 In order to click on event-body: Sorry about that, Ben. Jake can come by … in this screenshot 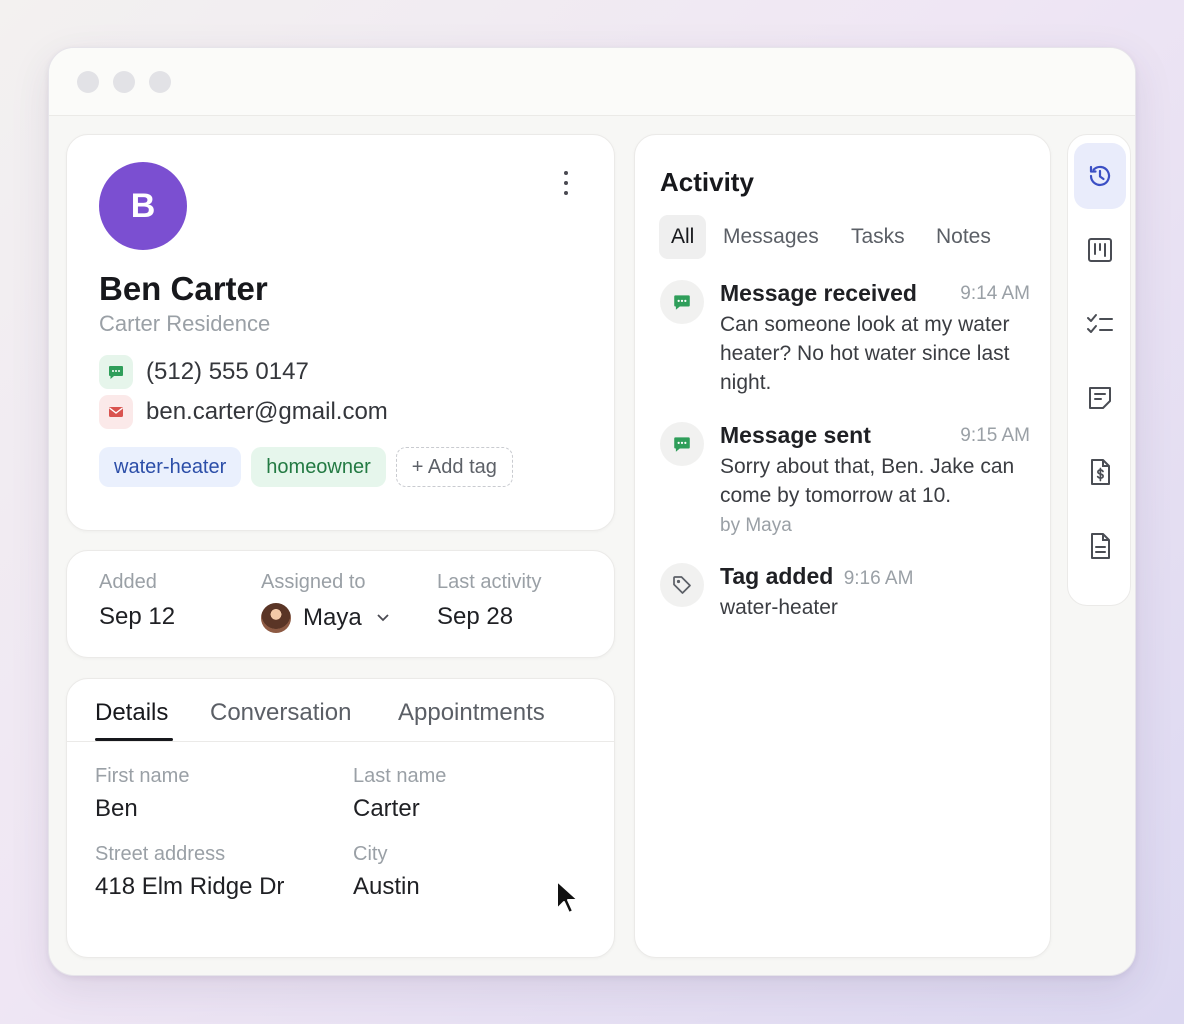, I will do `click(867, 481)`.